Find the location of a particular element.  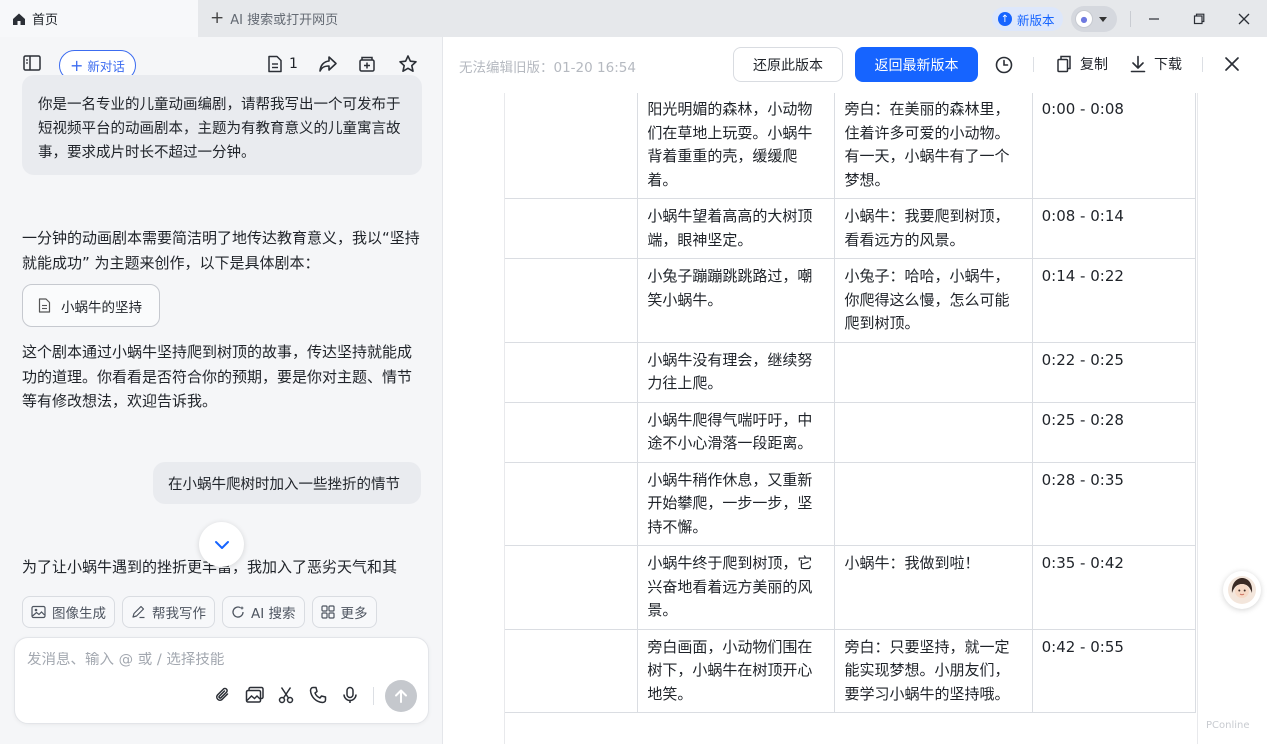

close-icon is located at coordinates (1232, 64).